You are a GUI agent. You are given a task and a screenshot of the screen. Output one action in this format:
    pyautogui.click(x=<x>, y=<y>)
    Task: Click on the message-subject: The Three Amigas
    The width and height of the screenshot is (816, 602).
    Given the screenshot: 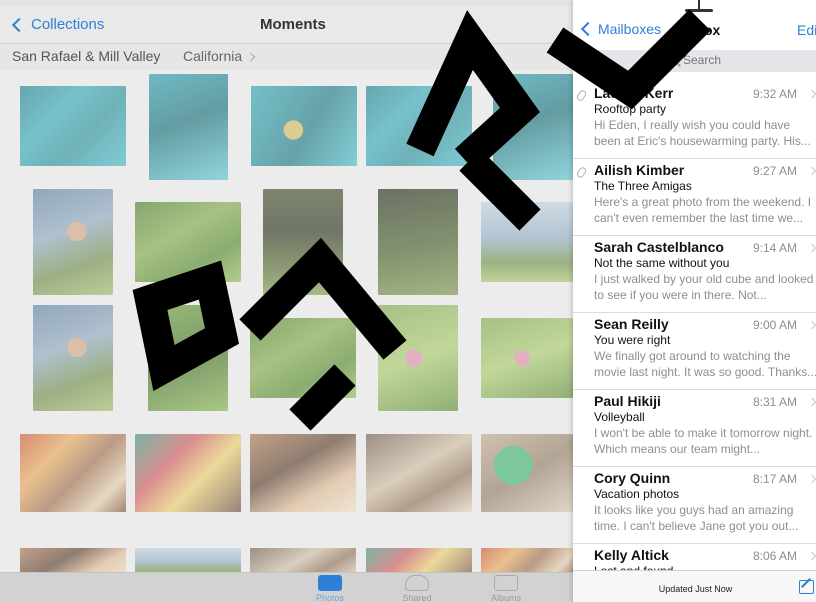 What is the action you would take?
    pyautogui.click(x=643, y=186)
    